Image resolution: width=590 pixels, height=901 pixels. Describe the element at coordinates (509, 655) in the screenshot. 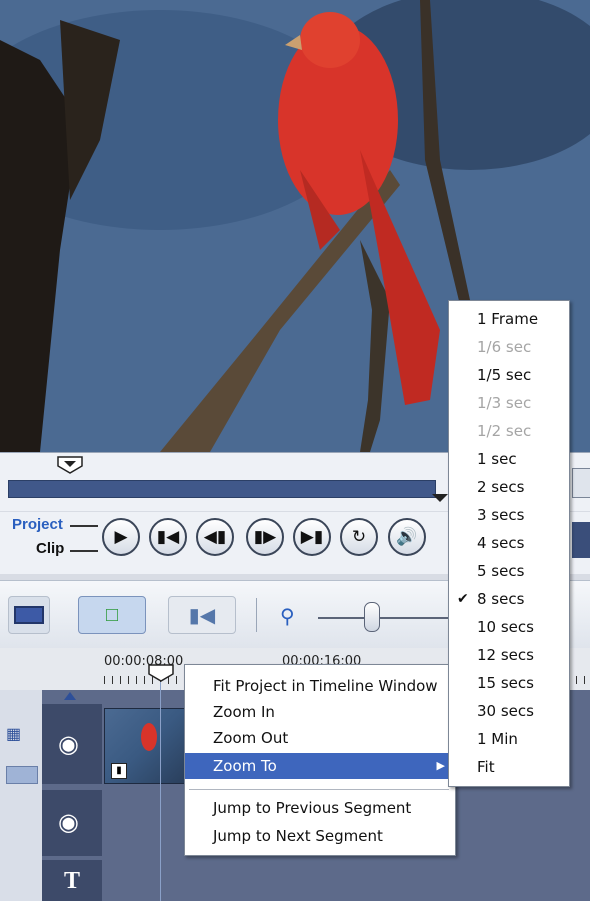

I see `zoom-12-secs: 12 secs` at that location.